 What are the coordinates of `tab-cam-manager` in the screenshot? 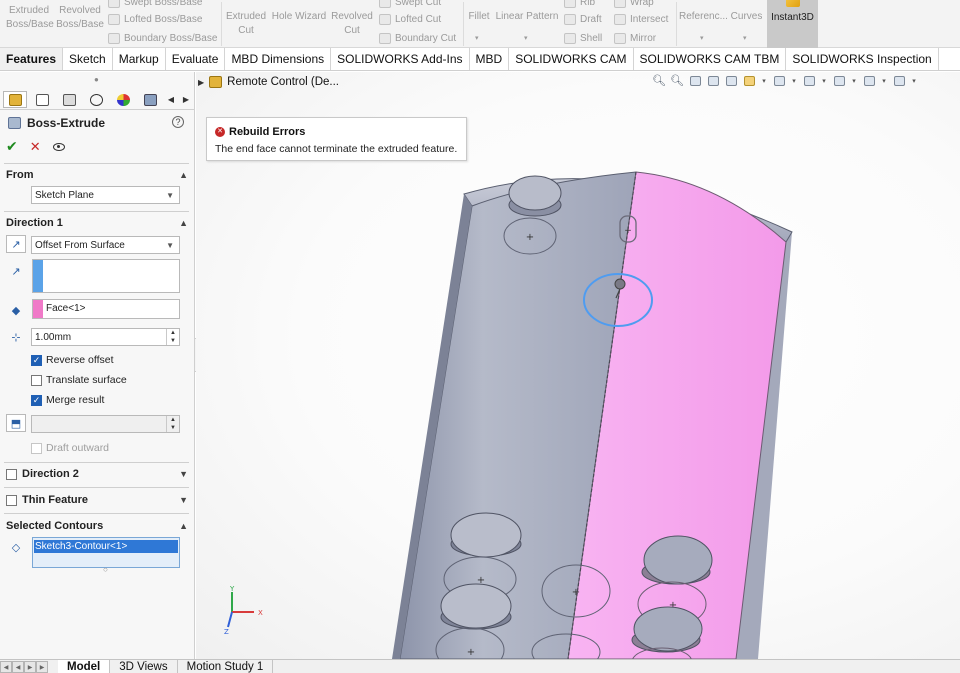 It's located at (150, 99).